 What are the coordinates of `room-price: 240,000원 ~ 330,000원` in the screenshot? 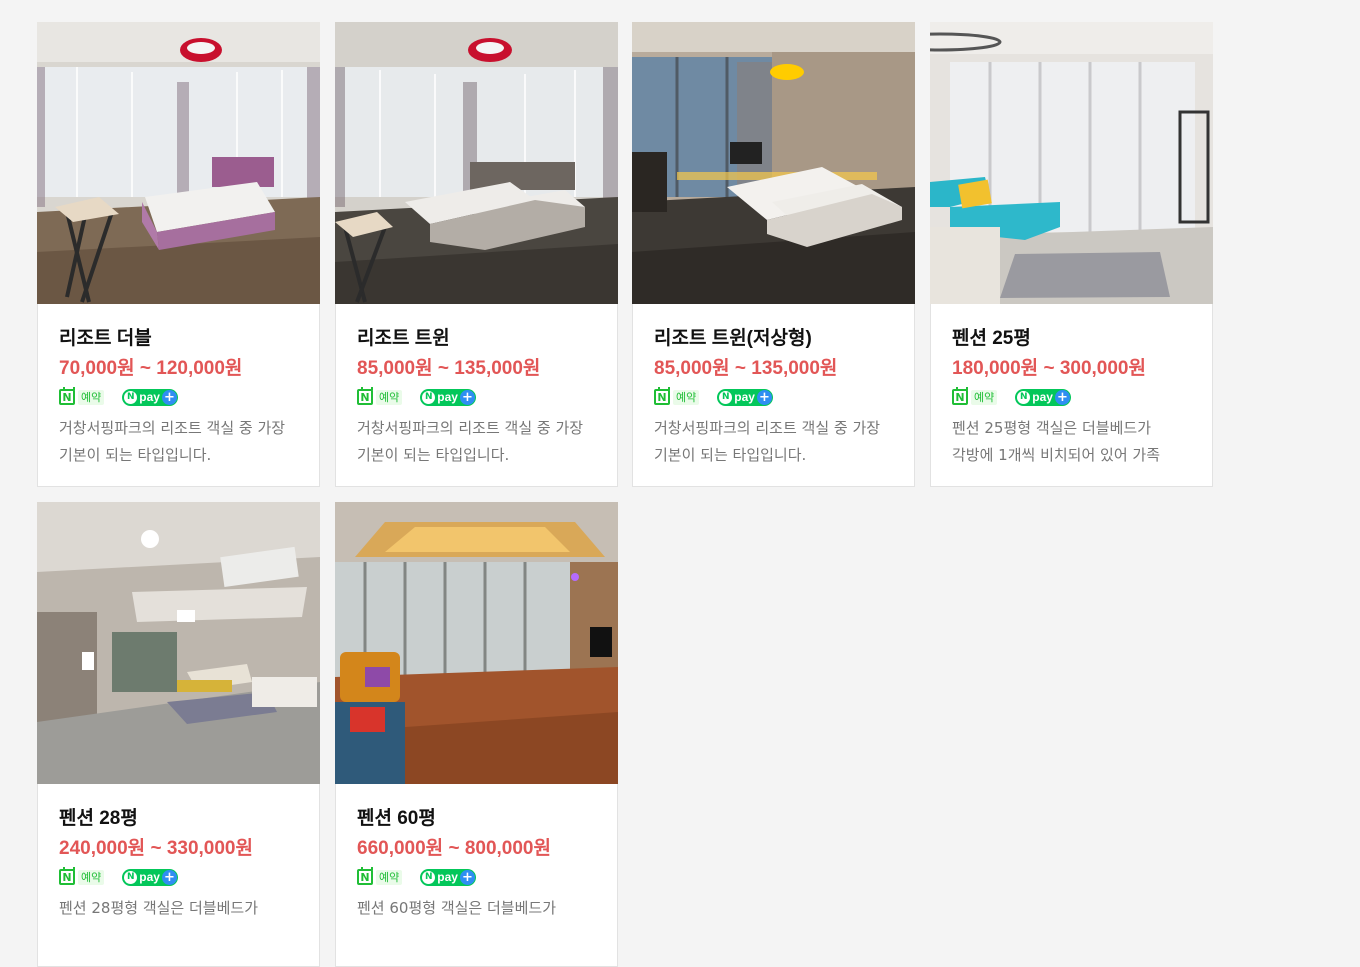 It's located at (156, 848).